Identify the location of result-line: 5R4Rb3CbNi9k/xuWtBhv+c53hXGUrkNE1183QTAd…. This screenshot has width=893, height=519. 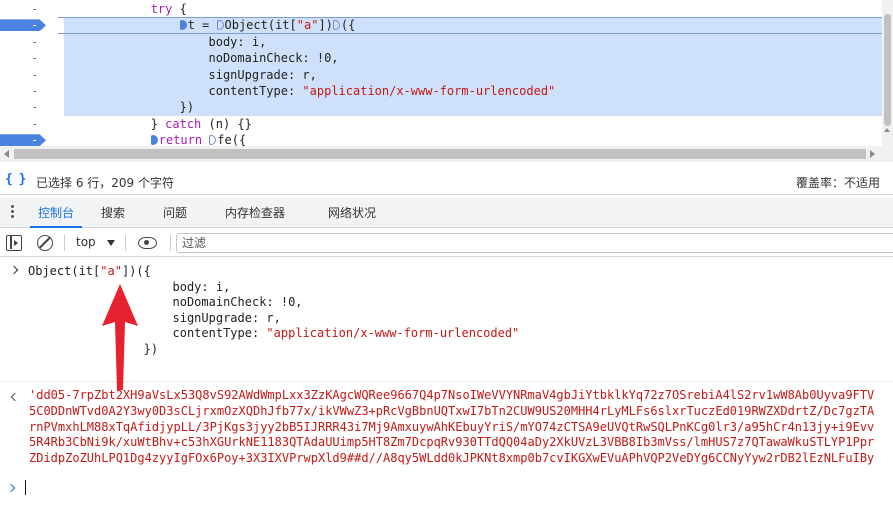
(452, 442).